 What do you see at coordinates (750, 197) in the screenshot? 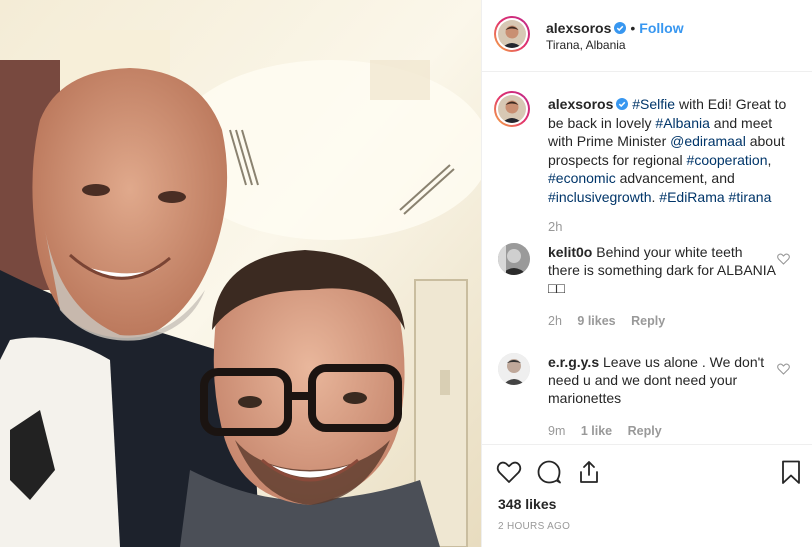
I see `hashtag-link: #tirana` at bounding box center [750, 197].